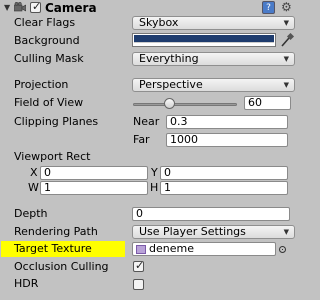 This screenshot has height=300, width=320. What do you see at coordinates (154, 172) in the screenshot?
I see `viewport-y-label: Y` at bounding box center [154, 172].